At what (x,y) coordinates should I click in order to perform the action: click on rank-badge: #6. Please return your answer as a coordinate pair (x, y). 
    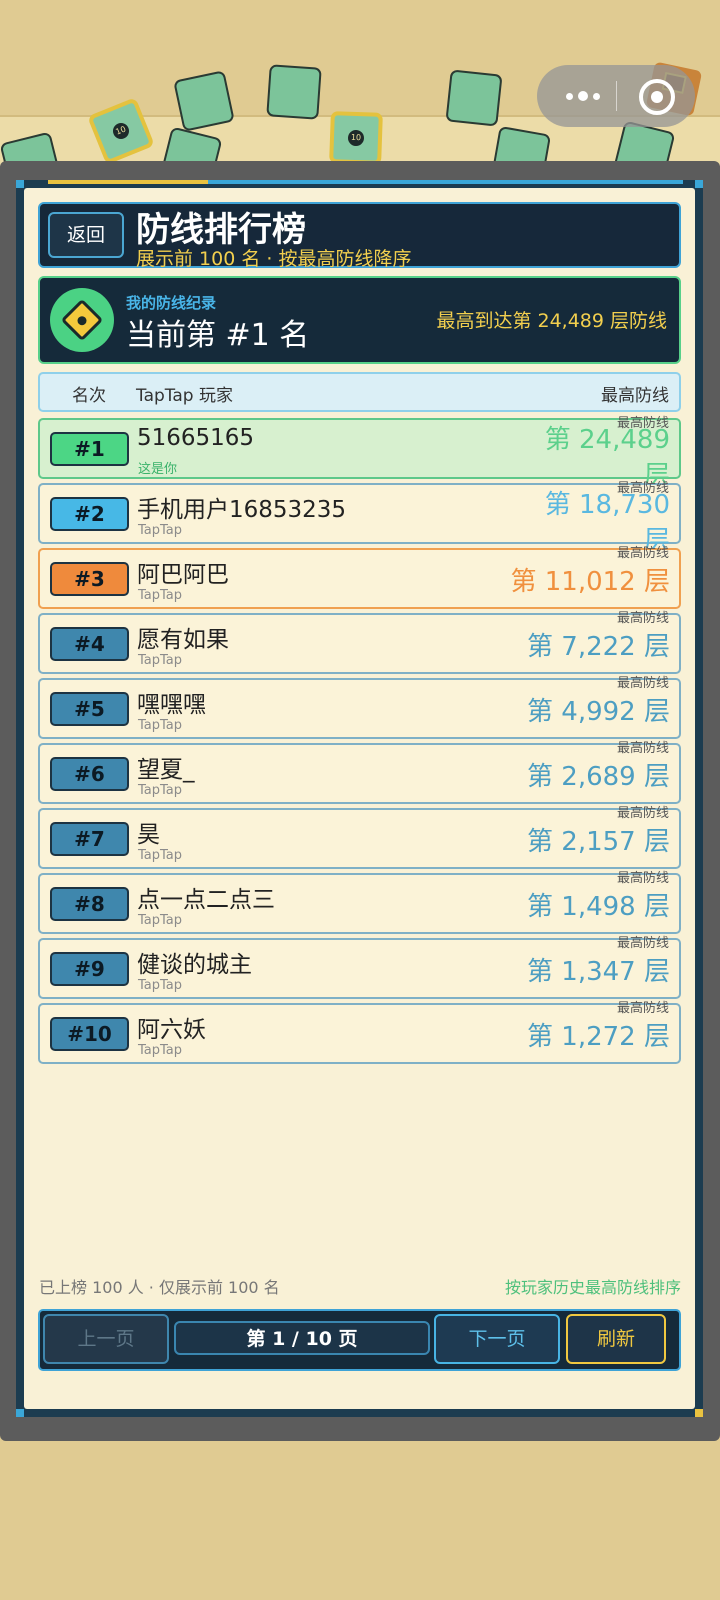
    Looking at the image, I should click on (89, 774).